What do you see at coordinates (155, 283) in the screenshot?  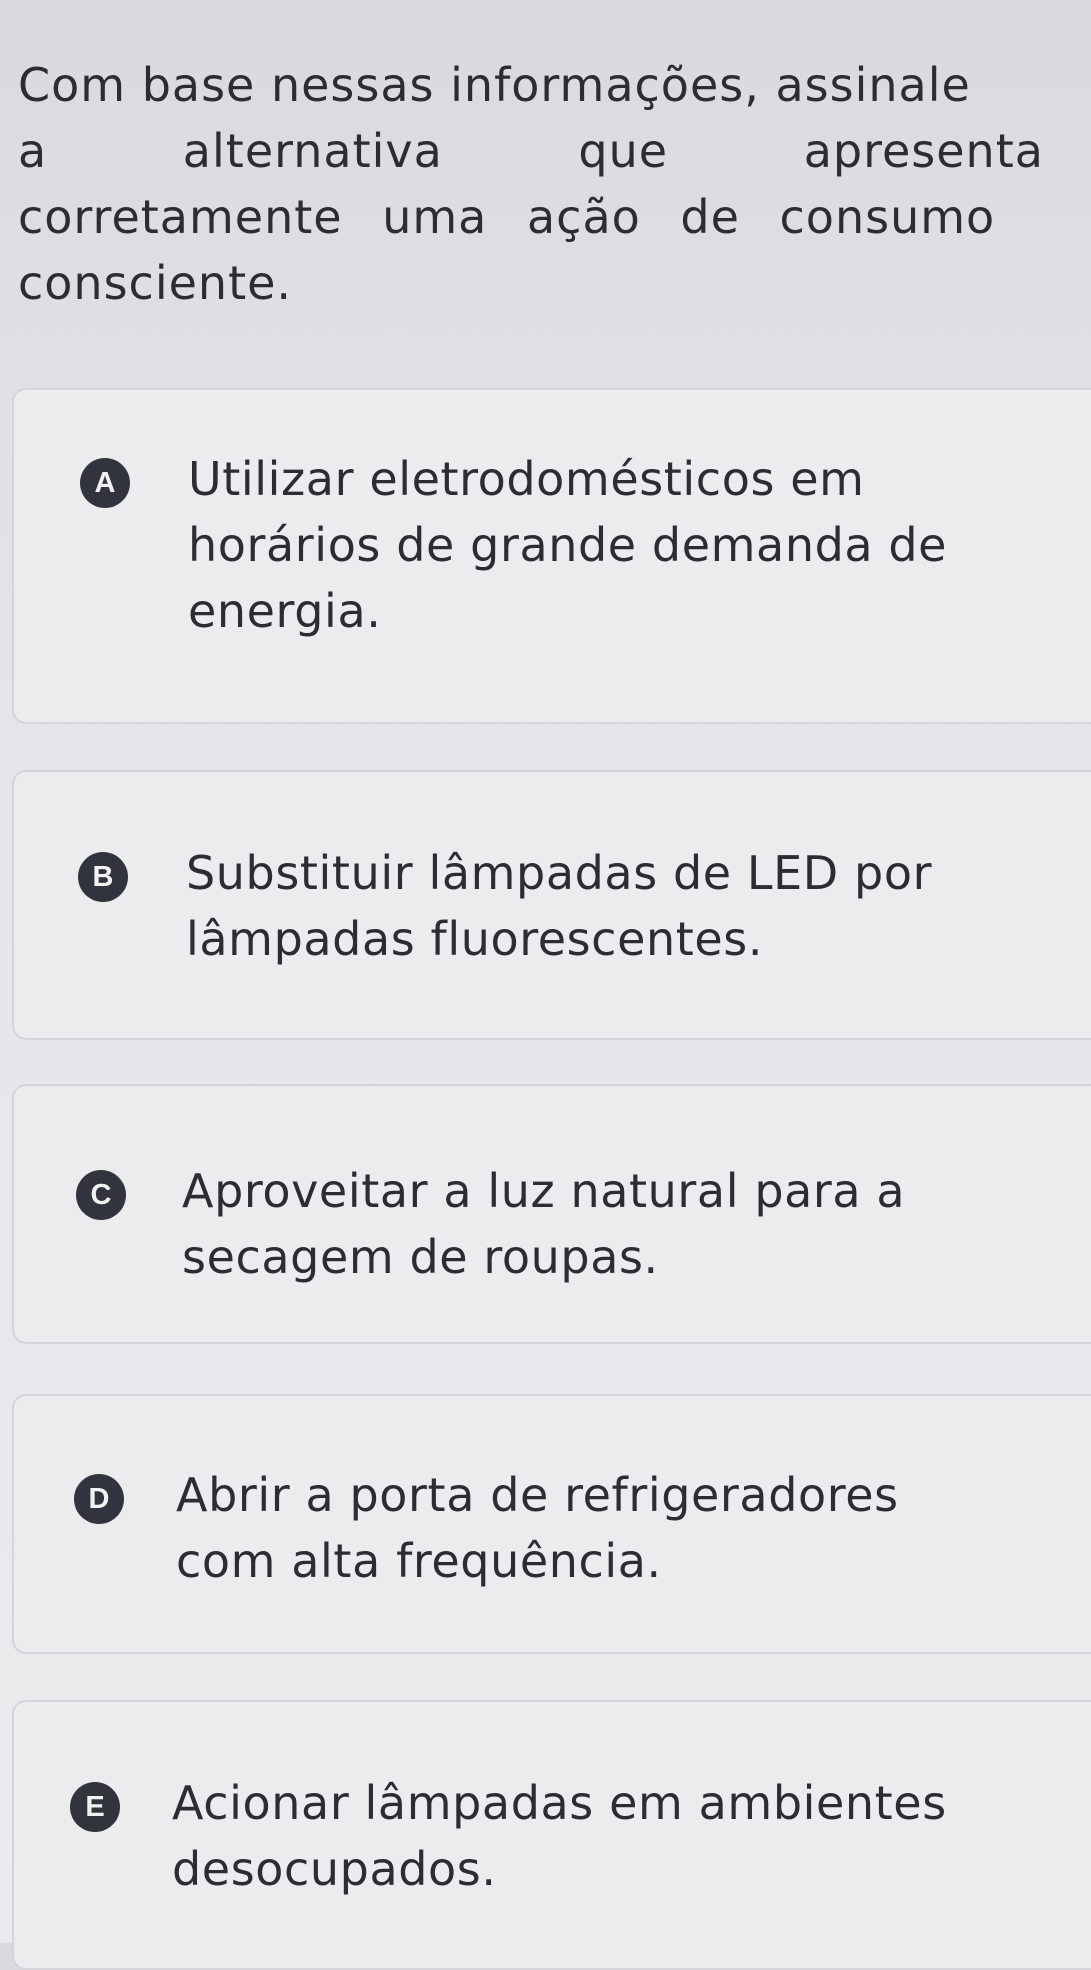 I see `question-line: consciente.` at bounding box center [155, 283].